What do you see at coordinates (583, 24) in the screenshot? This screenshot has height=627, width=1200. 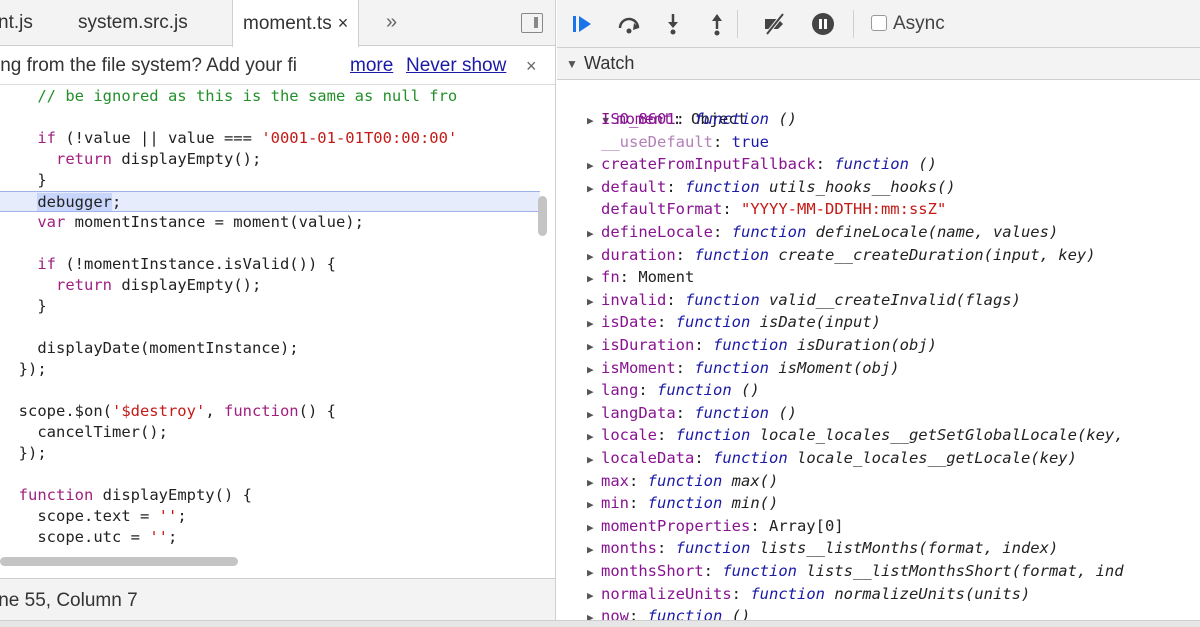 I see `resume-icon` at bounding box center [583, 24].